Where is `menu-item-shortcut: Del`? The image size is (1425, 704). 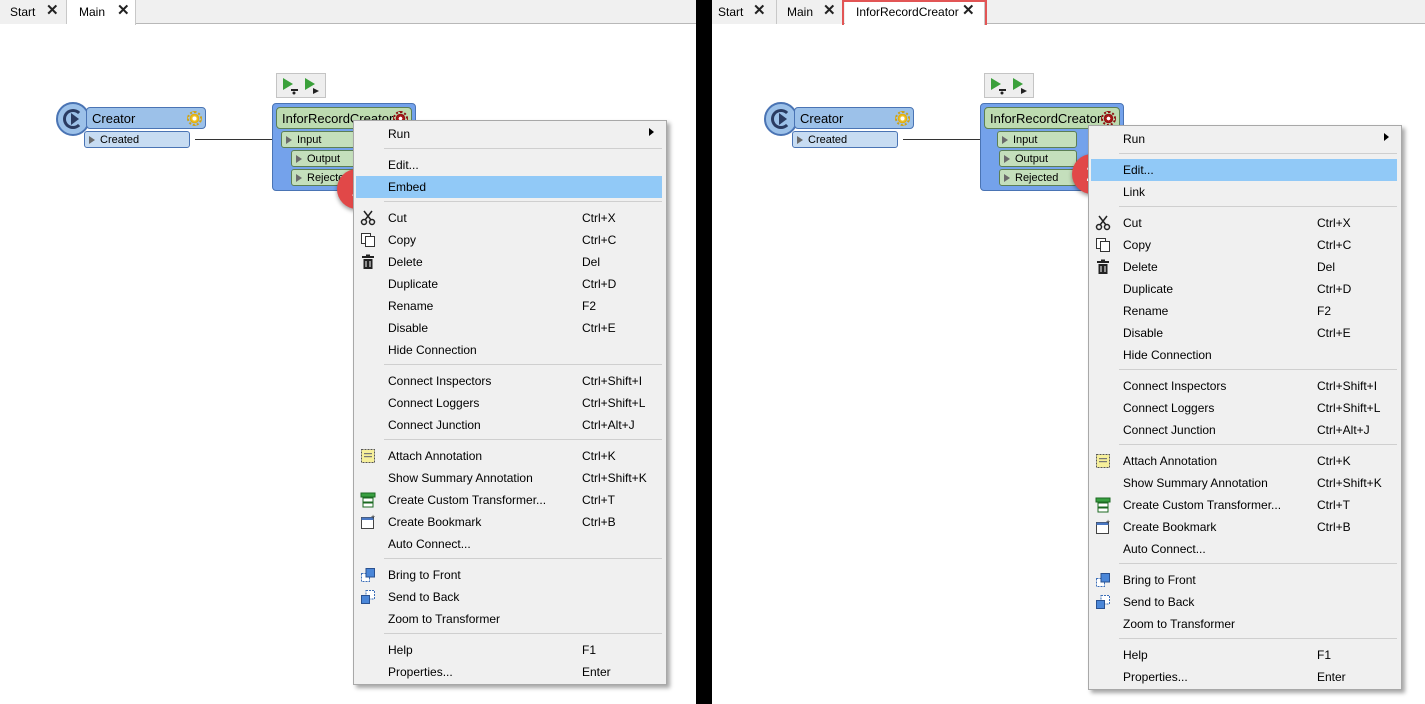 menu-item-shortcut: Del is located at coordinates (591, 262).